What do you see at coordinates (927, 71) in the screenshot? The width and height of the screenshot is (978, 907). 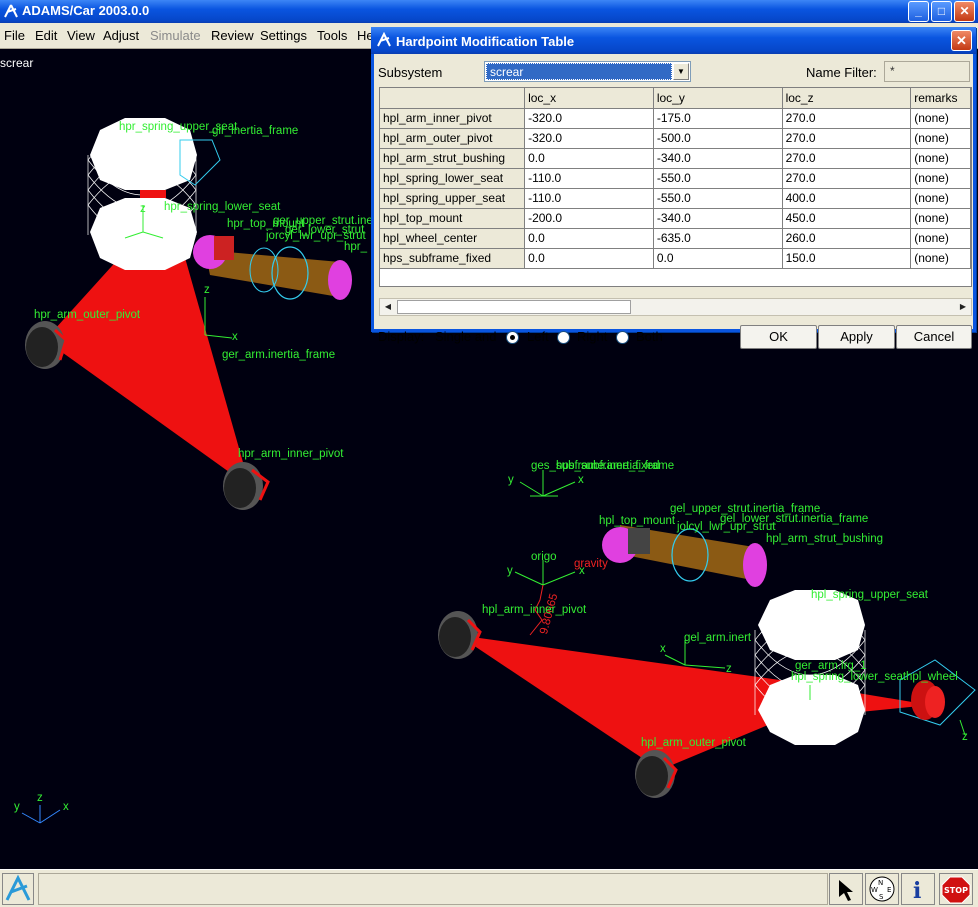 I see `name-filter-input: *` at bounding box center [927, 71].